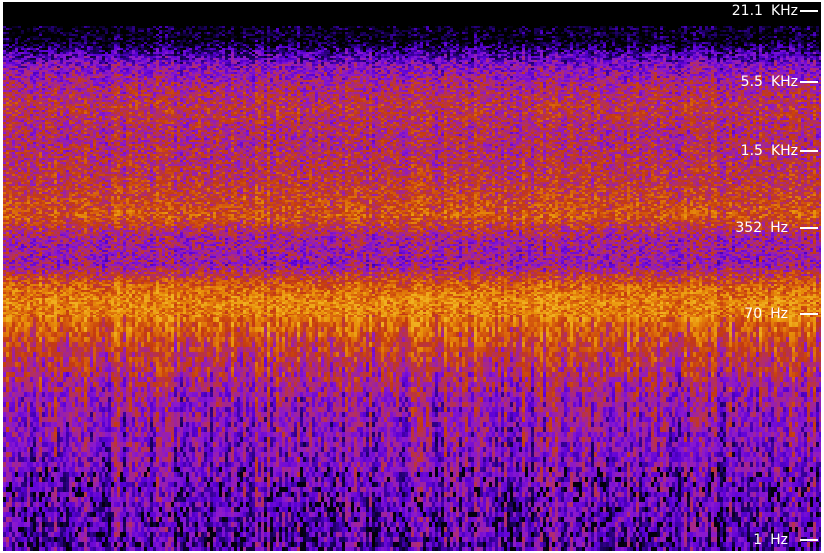 The height and width of the screenshot is (553, 824). I want to click on y-tick-value: 1.5, so click(751, 151).